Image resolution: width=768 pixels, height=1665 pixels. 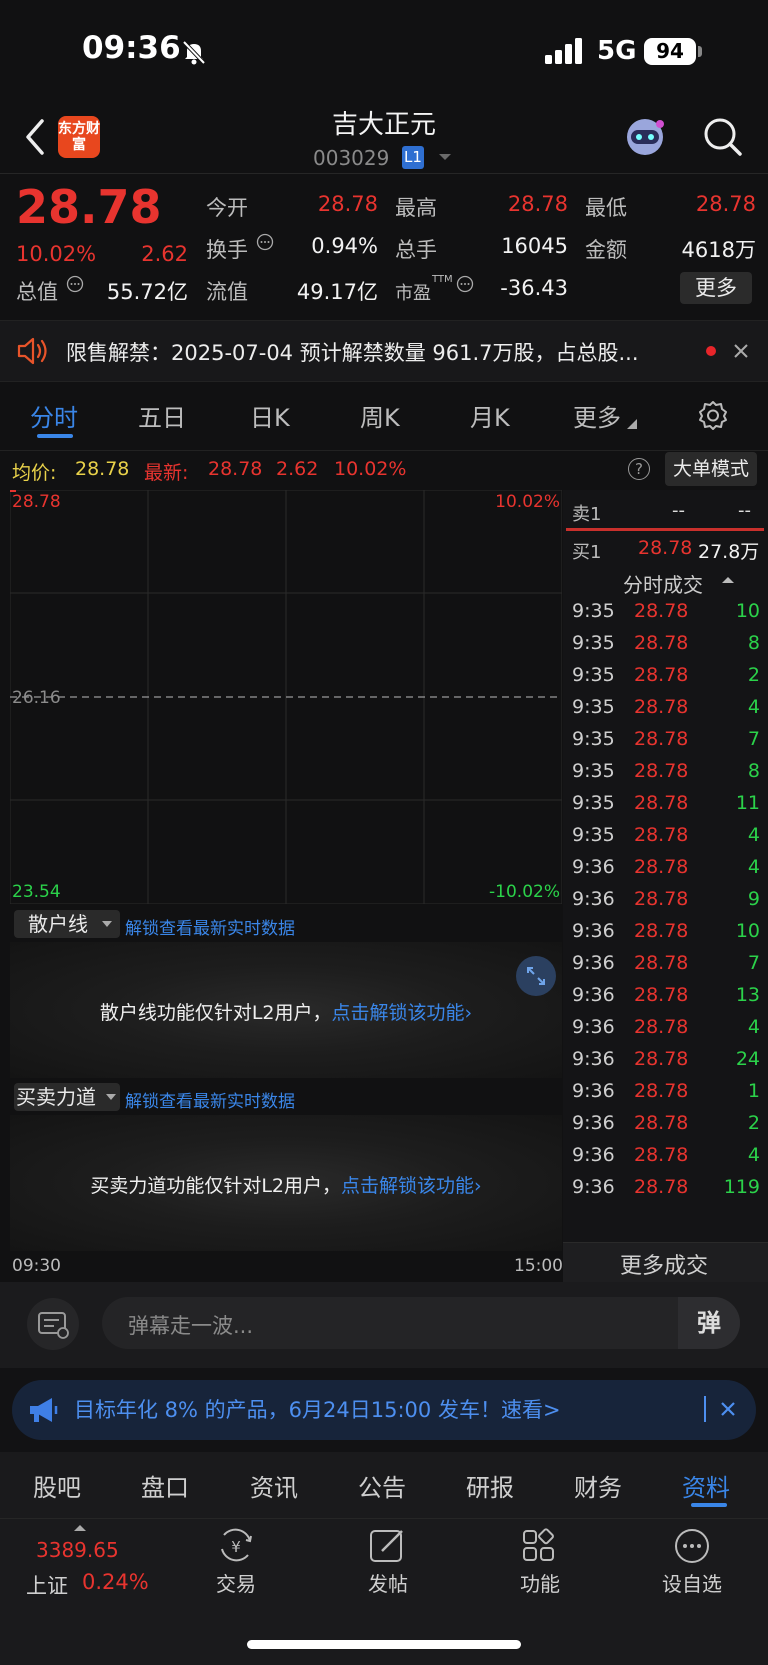 What do you see at coordinates (729, 552) in the screenshot?
I see `buy1-volume: 27.8万` at bounding box center [729, 552].